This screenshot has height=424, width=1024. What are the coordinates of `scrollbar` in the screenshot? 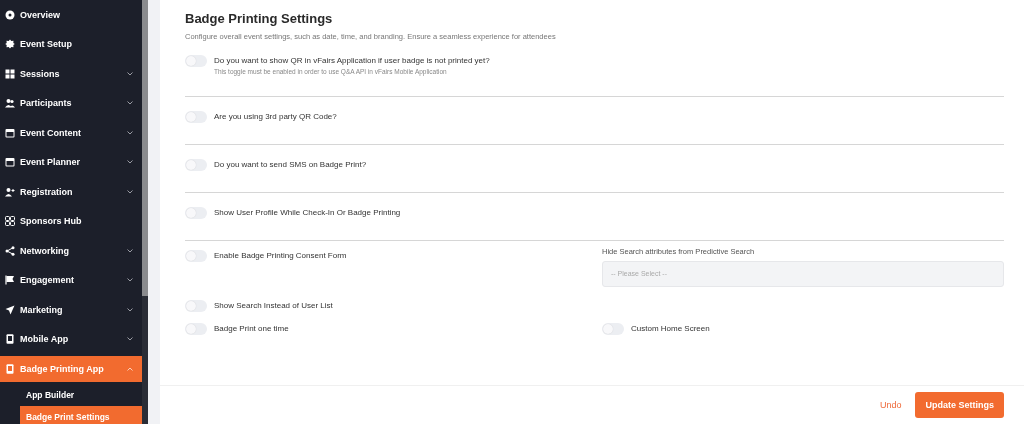 It's located at (145, 212).